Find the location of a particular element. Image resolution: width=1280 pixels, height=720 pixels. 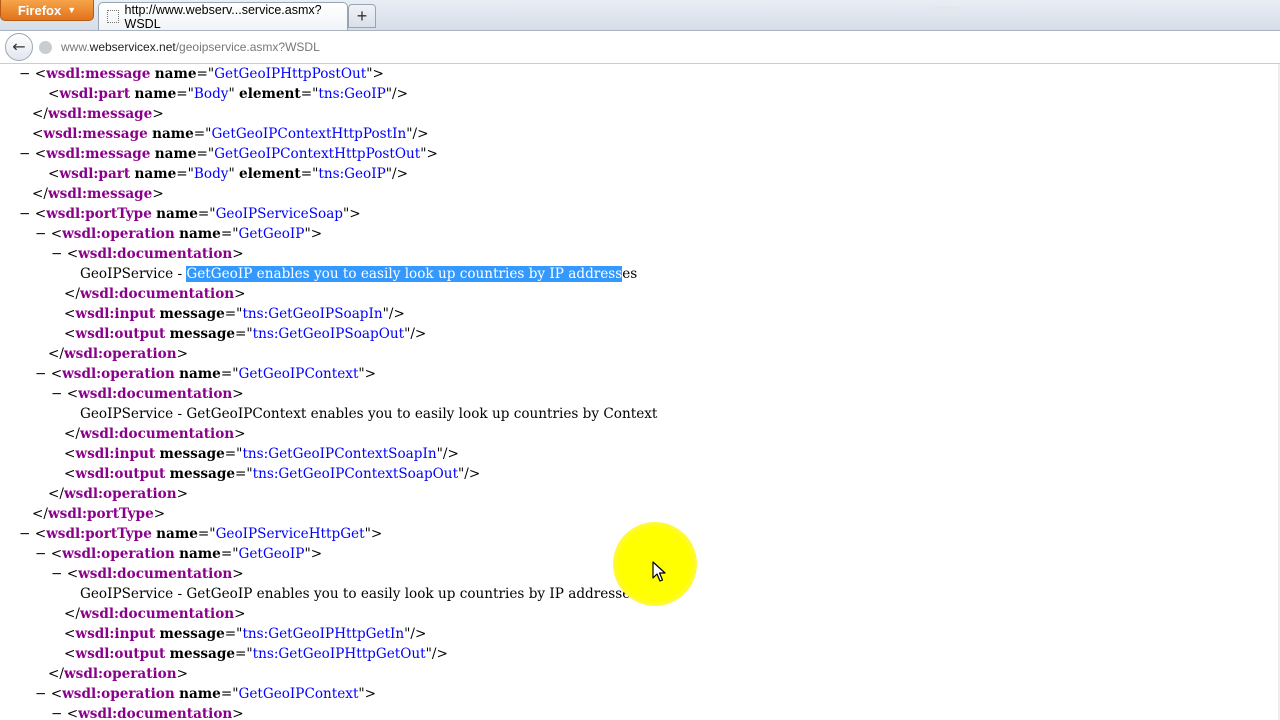

url-path: /geoipservice.asmx?WSDL is located at coordinates (247, 47).